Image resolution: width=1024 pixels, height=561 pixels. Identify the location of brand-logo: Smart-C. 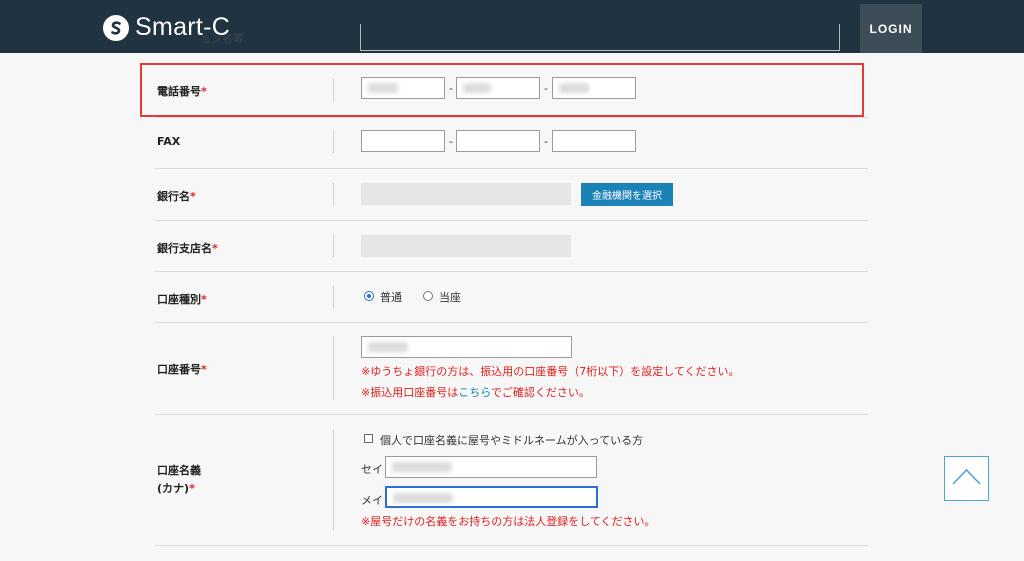
(166, 27).